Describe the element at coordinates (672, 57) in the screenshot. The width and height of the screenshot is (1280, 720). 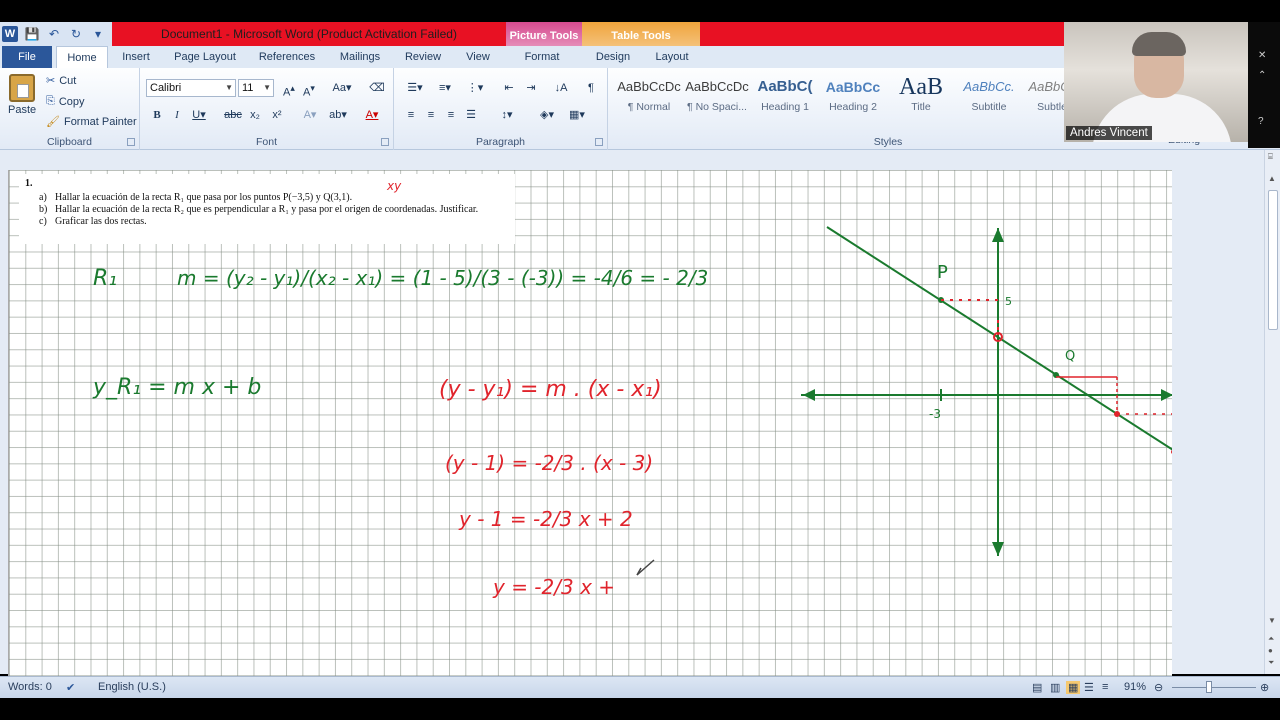
I see `tab-layout: Layout` at that location.